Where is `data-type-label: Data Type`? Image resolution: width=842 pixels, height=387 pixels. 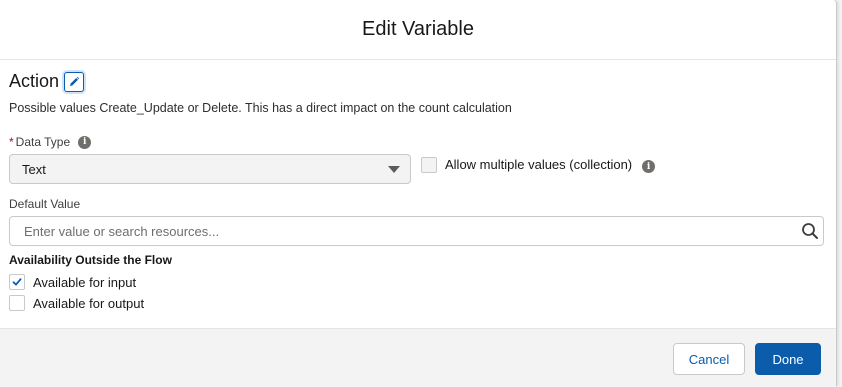
data-type-label: Data Type is located at coordinates (43, 142).